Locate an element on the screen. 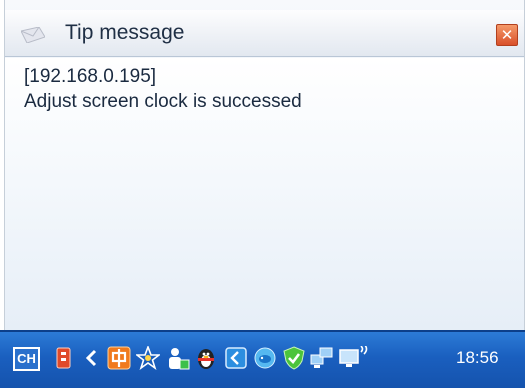  language-indicator: CH is located at coordinates (26, 359).